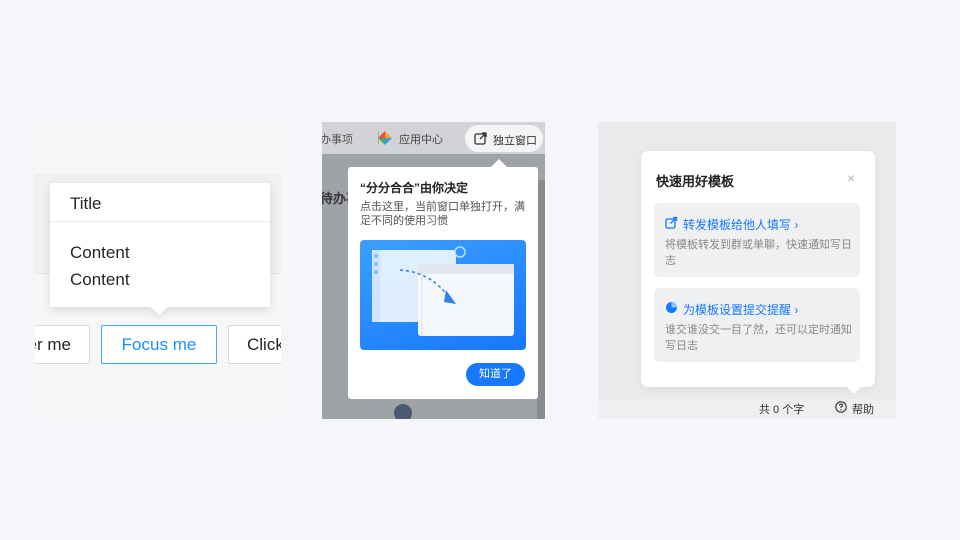 This screenshot has height=540, width=960. Describe the element at coordinates (442, 214) in the screenshot. I see `guide-description: 点击这里，当前窗口单独打开，满足不同的使用习惯` at that location.